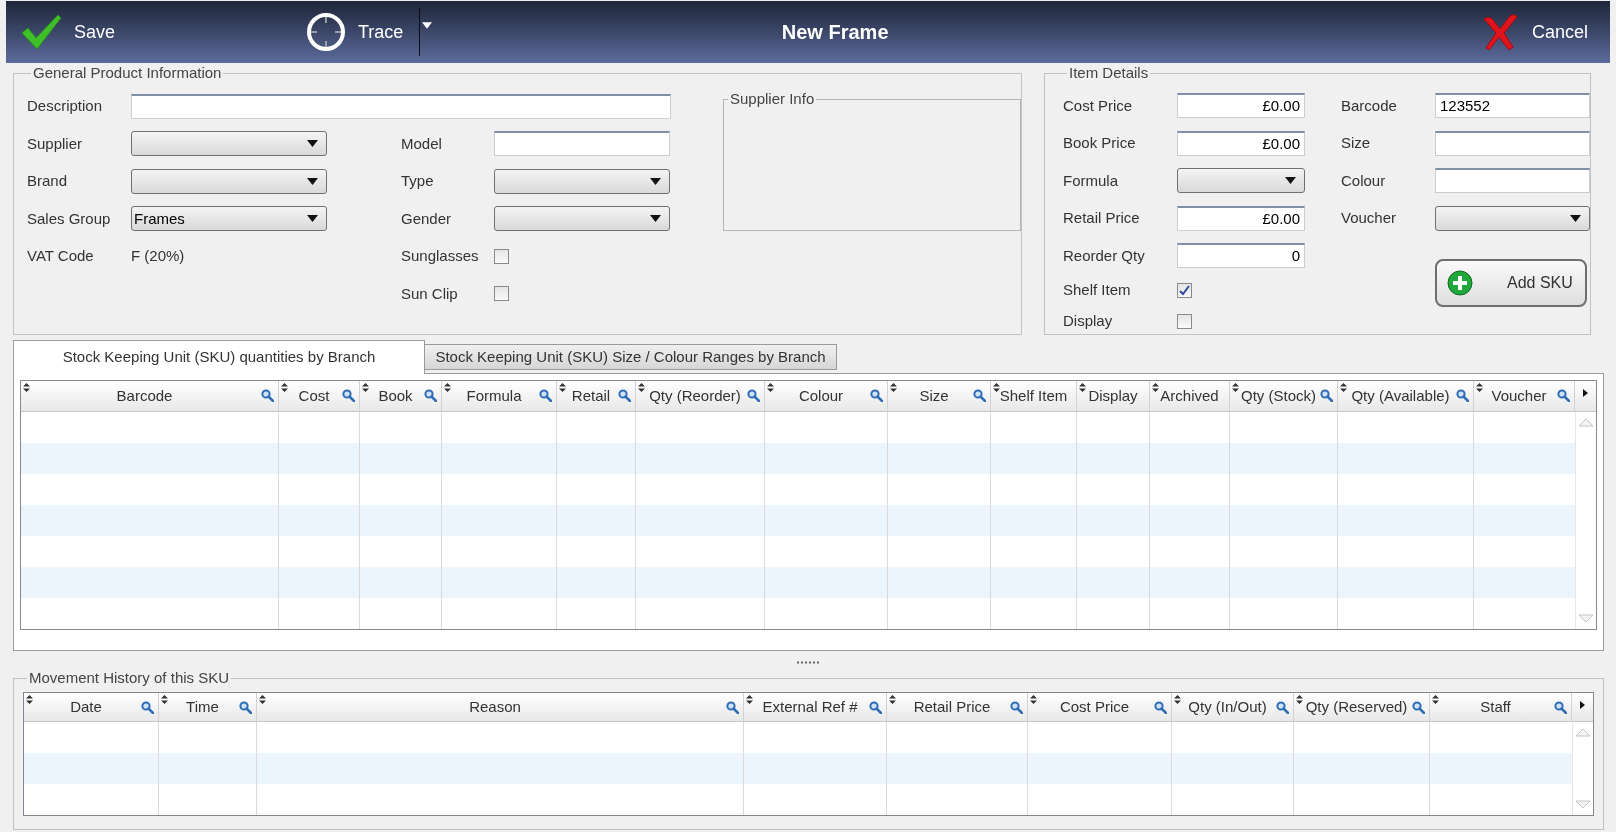 This screenshot has width=1616, height=832. Describe the element at coordinates (1501, 707) in the screenshot. I see `column-header: Staff` at that location.